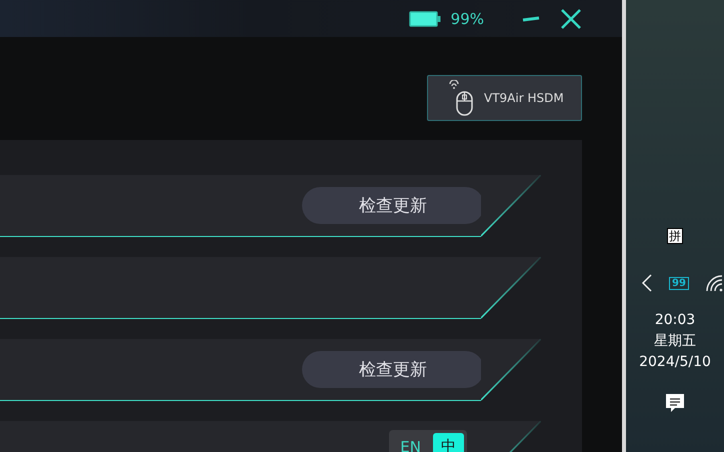 Image resolution: width=724 pixels, height=452 pixels. What do you see at coordinates (571, 19) in the screenshot?
I see `close-icon` at bounding box center [571, 19].